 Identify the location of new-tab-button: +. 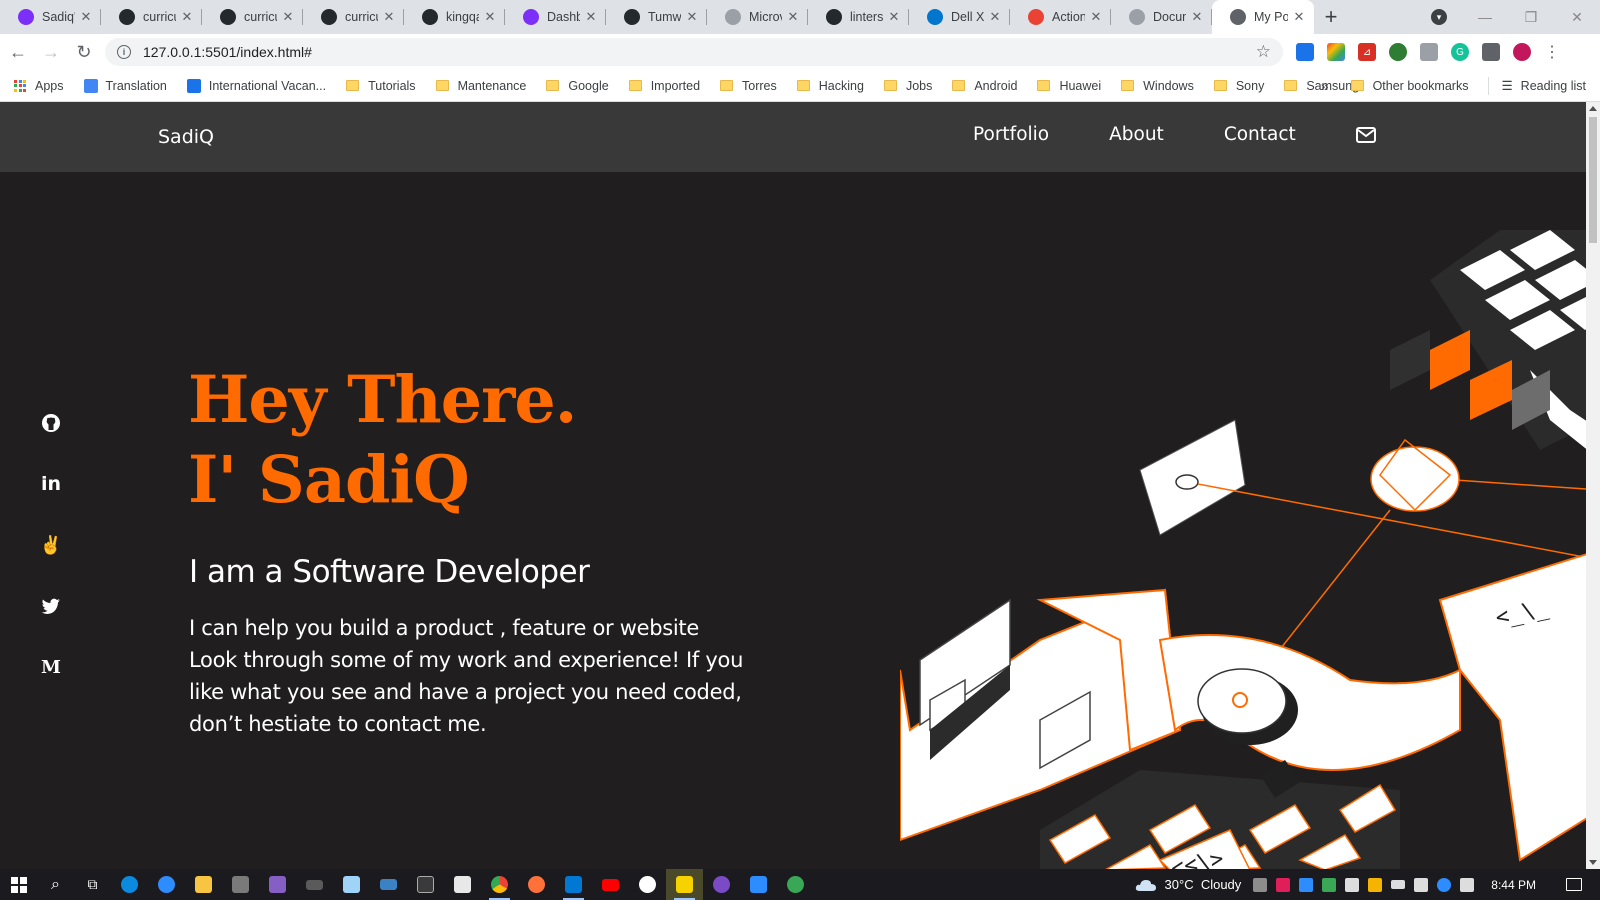
(1331, 17).